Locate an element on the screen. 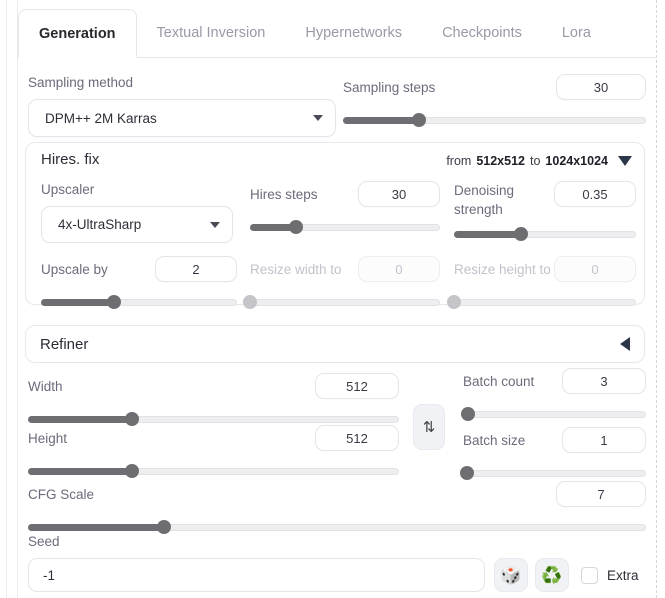 This screenshot has width=665, height=598. cfg-scale-input: 7 is located at coordinates (601, 494).